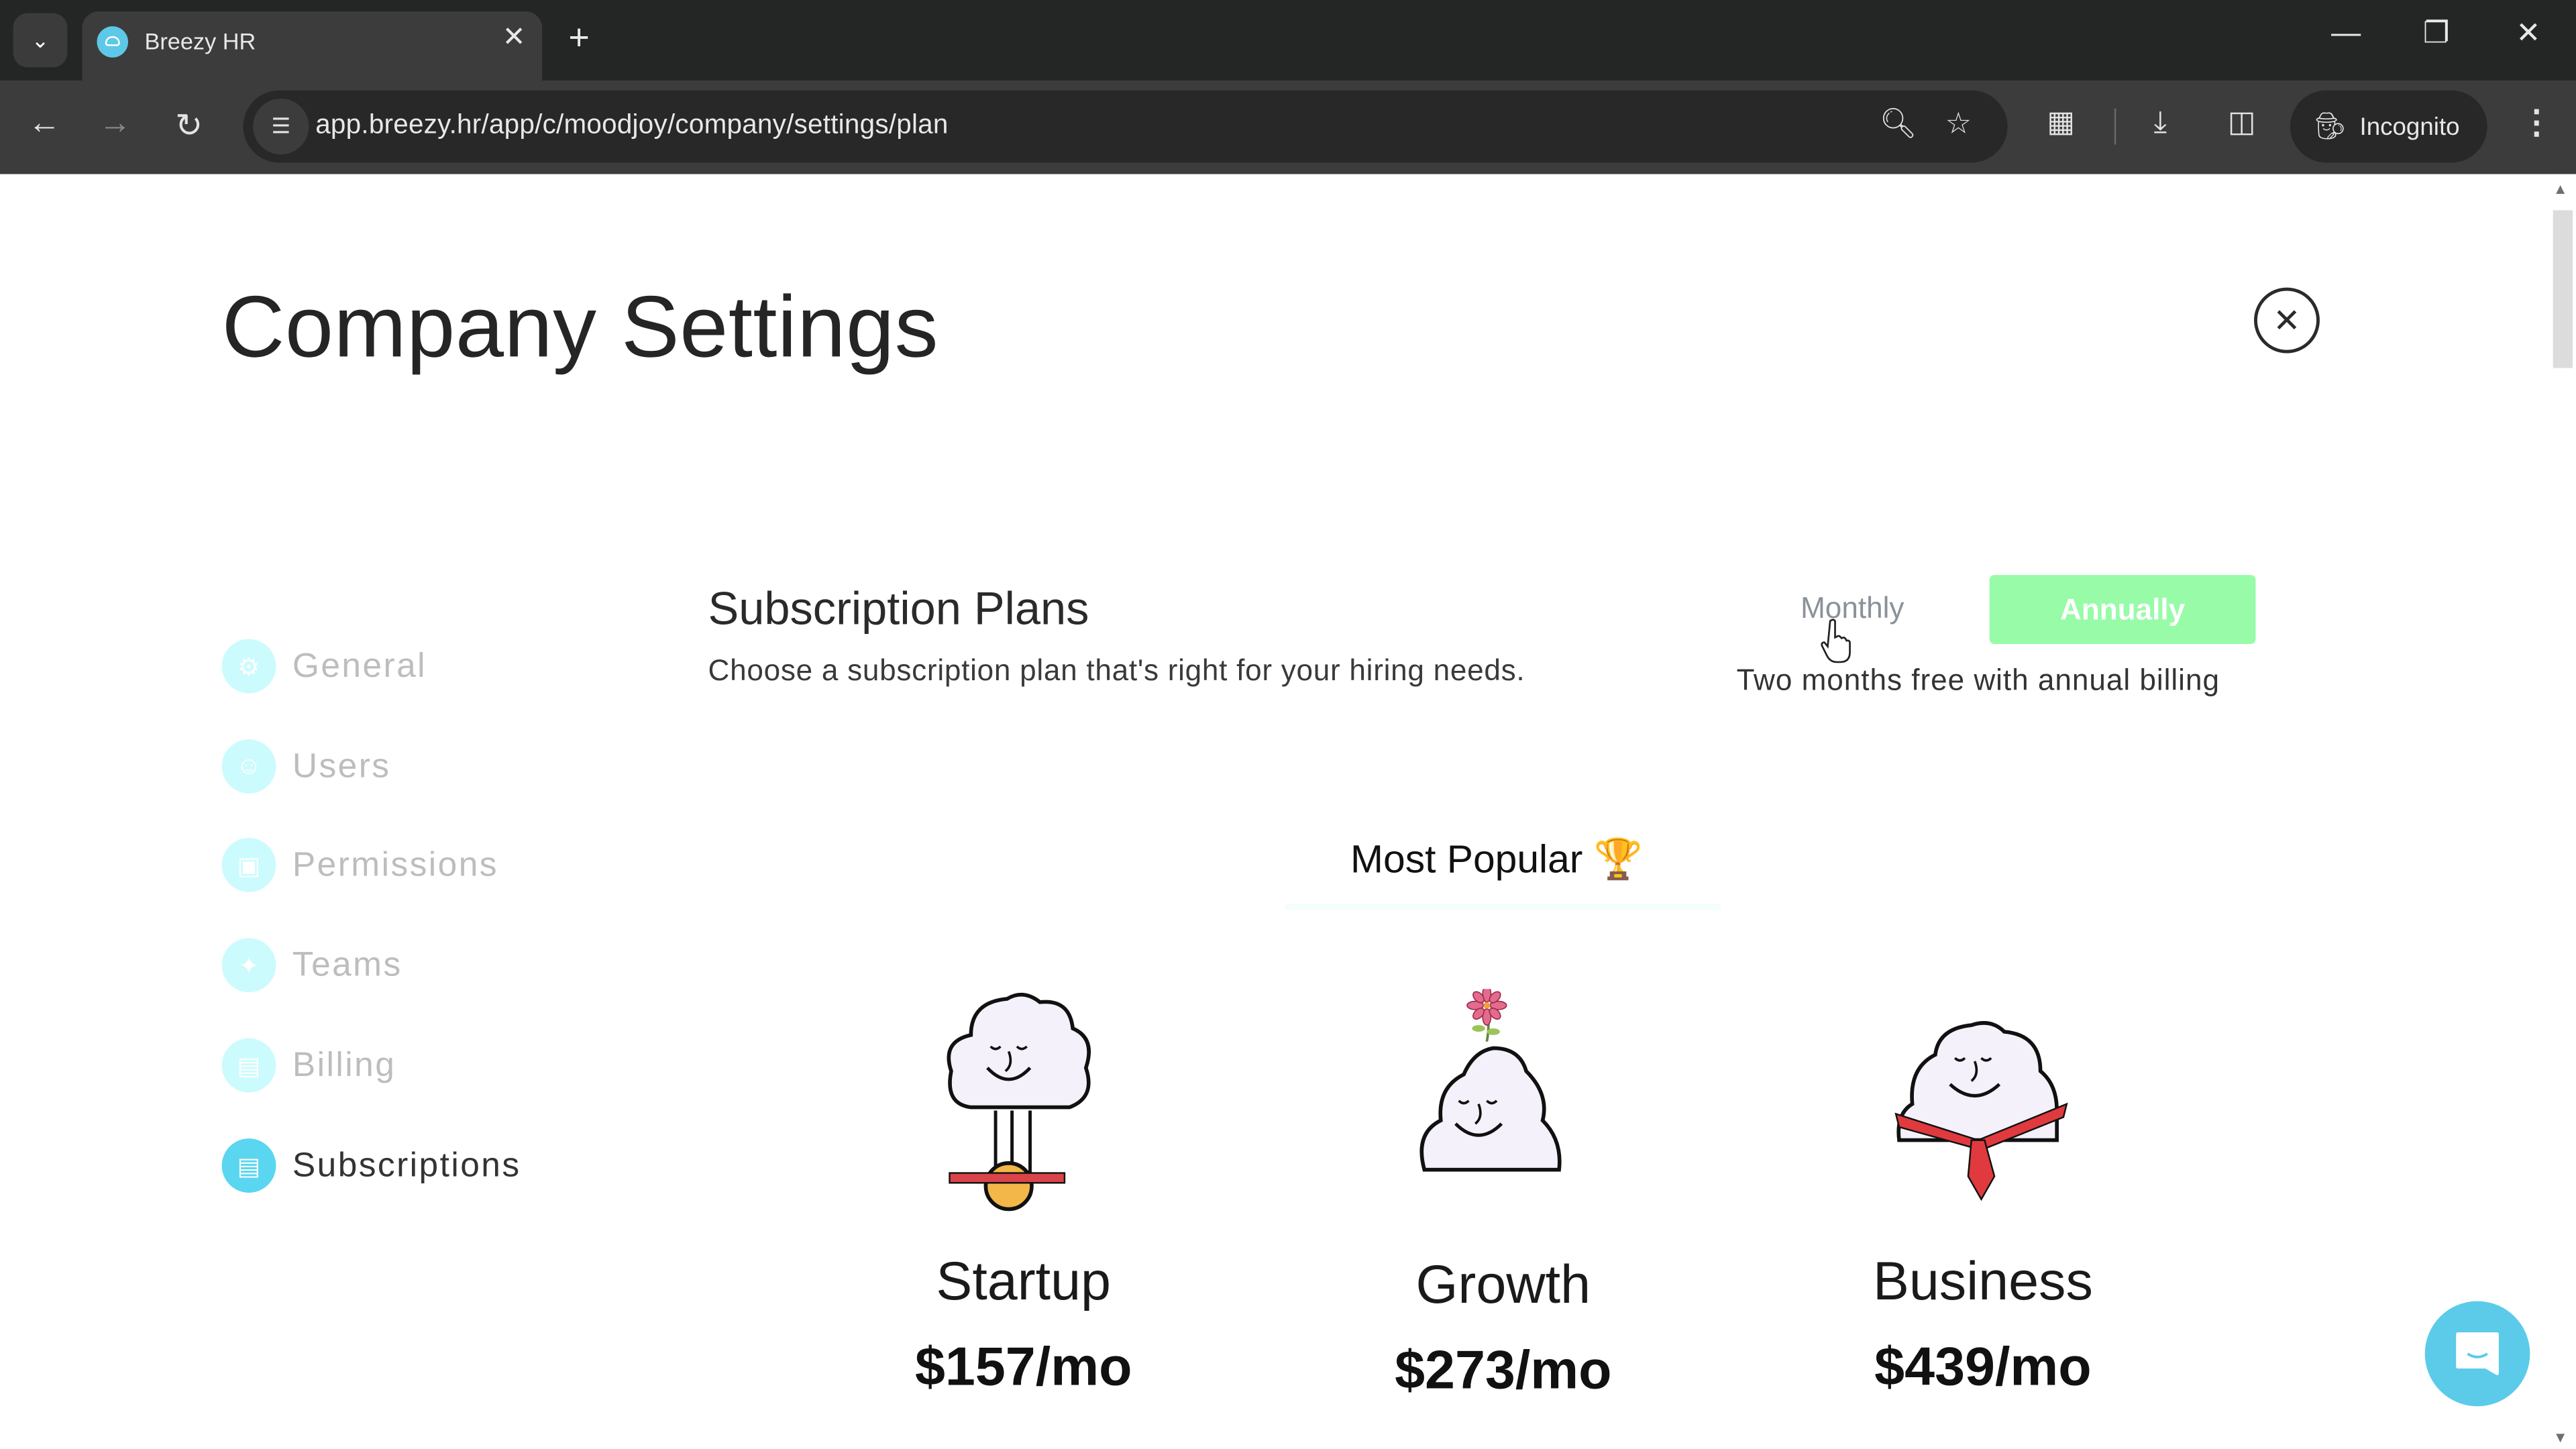  I want to click on close-settings-button: ✕, so click(2287, 320).